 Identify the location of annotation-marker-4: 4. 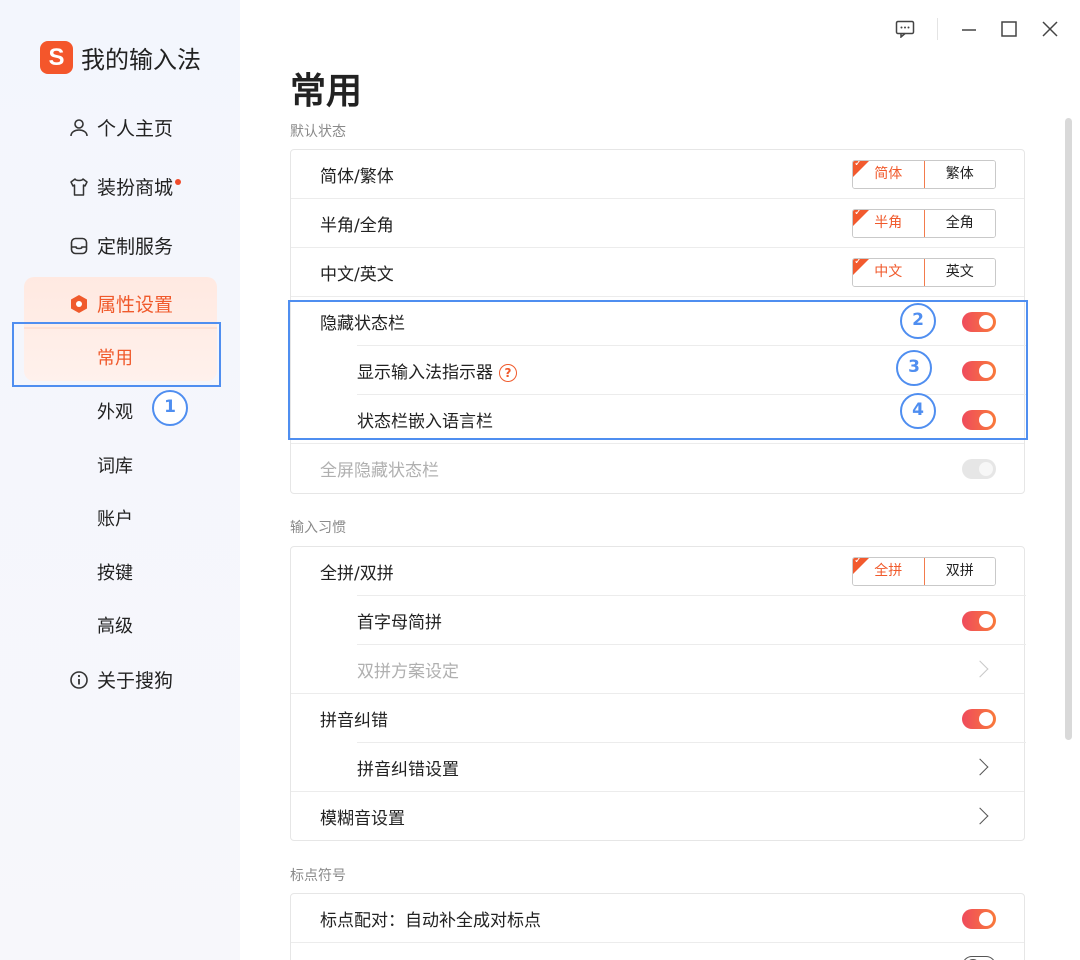
(918, 411).